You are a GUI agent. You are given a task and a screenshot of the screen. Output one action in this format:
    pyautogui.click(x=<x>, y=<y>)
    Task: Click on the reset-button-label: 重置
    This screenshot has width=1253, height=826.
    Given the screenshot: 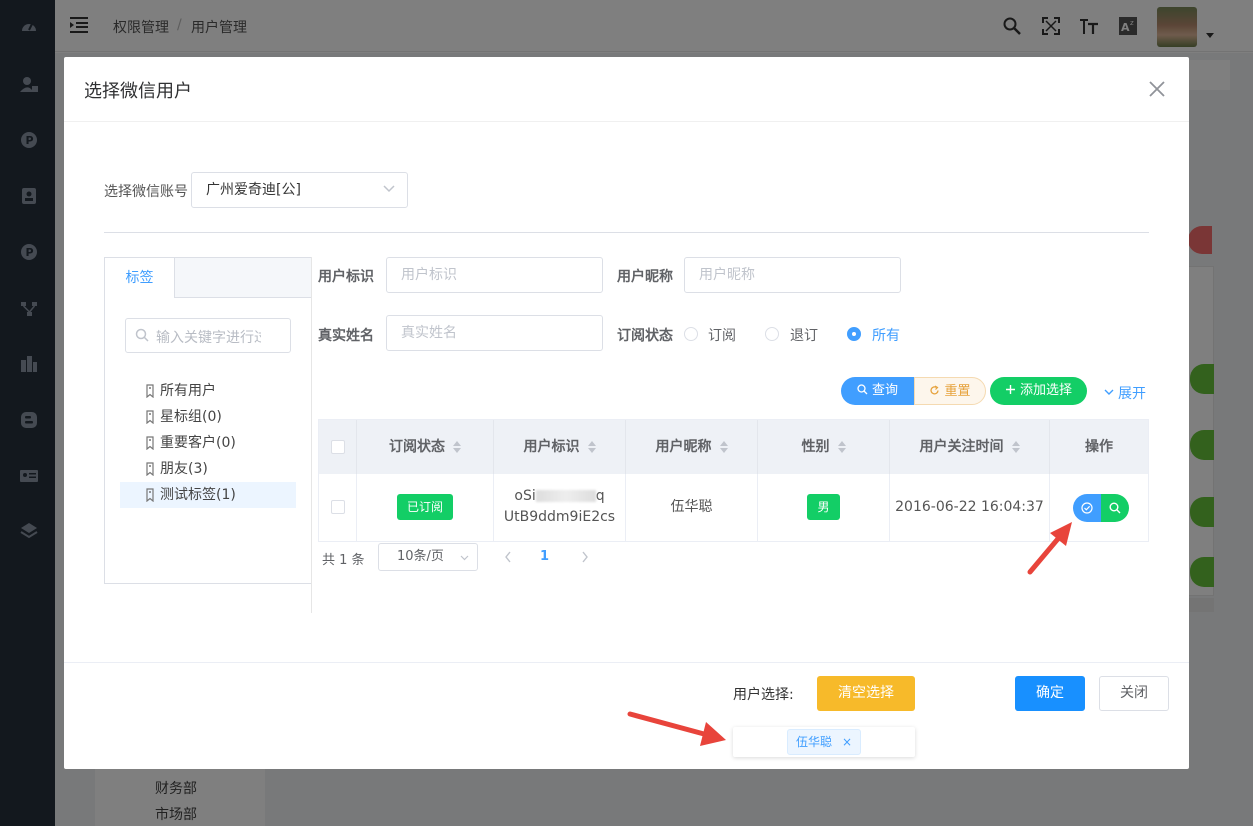 What is the action you would take?
    pyautogui.click(x=957, y=391)
    